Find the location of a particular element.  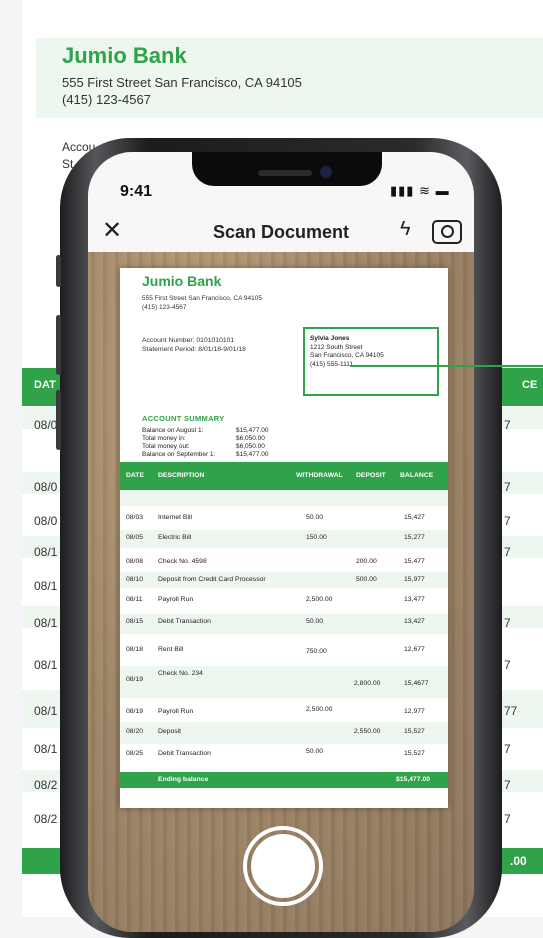

summary-row: Total money in: $6,050.00 is located at coordinates (205, 439).